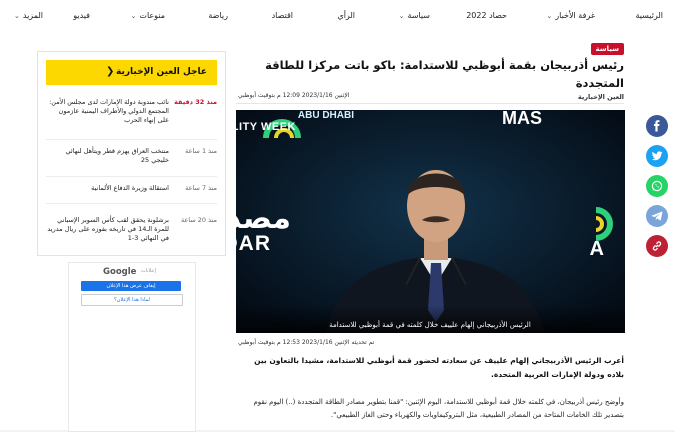 The image size is (675, 432). Describe the element at coordinates (430, 103) in the screenshot. I see `divider` at that location.